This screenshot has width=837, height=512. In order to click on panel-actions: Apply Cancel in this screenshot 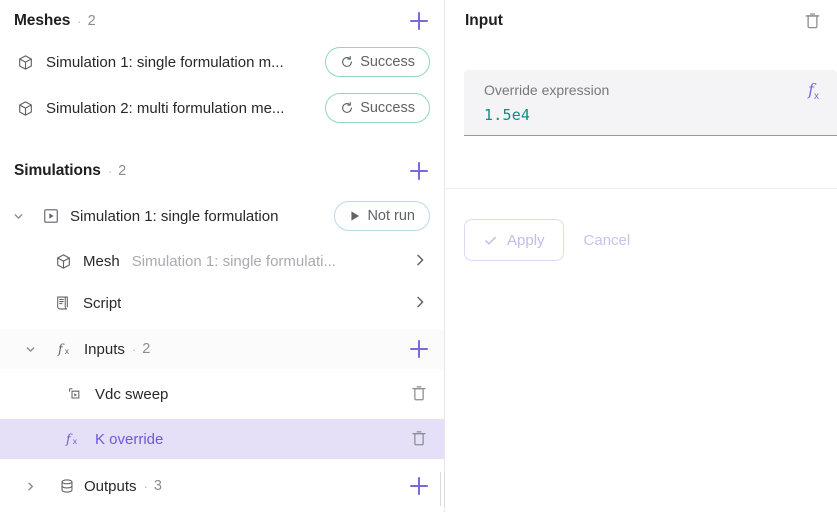, I will do `click(550, 240)`.